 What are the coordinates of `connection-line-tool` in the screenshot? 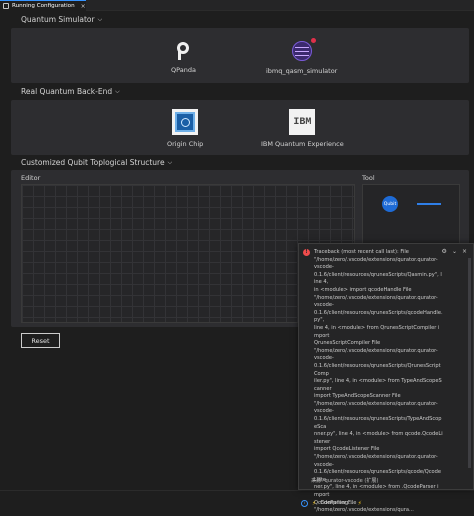 It's located at (429, 204).